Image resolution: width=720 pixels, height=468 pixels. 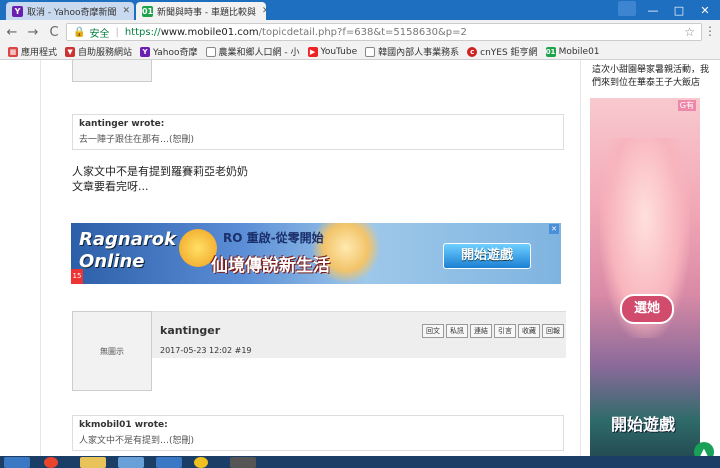 What do you see at coordinates (579, 51) in the screenshot?
I see `bookmark-label: Mobile01` at bounding box center [579, 51].